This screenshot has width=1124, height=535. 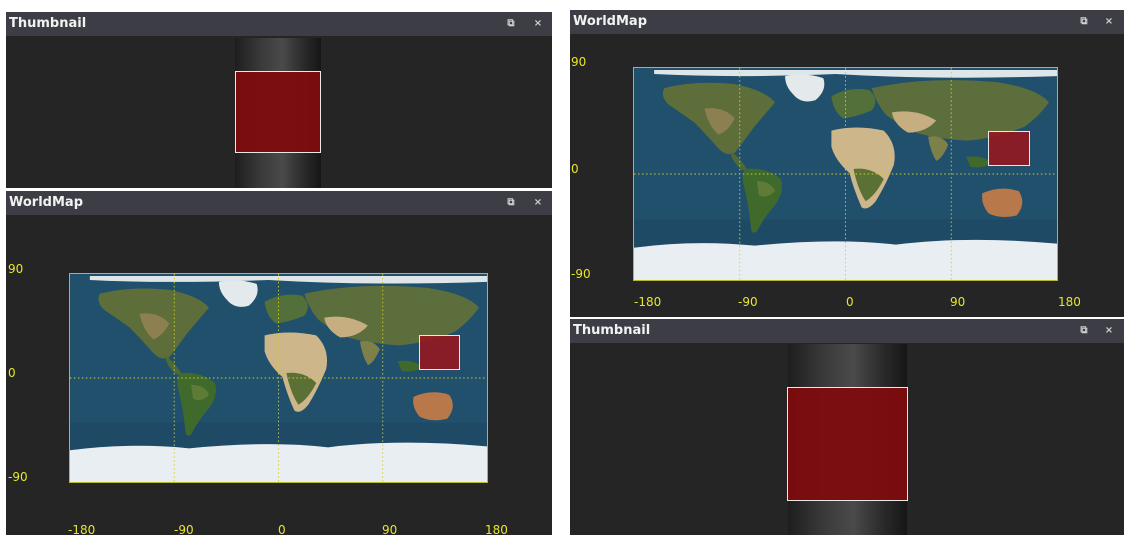 What do you see at coordinates (847, 22) in the screenshot?
I see `right-worldmap-titlebar: WorldMap ⧉ ×` at bounding box center [847, 22].